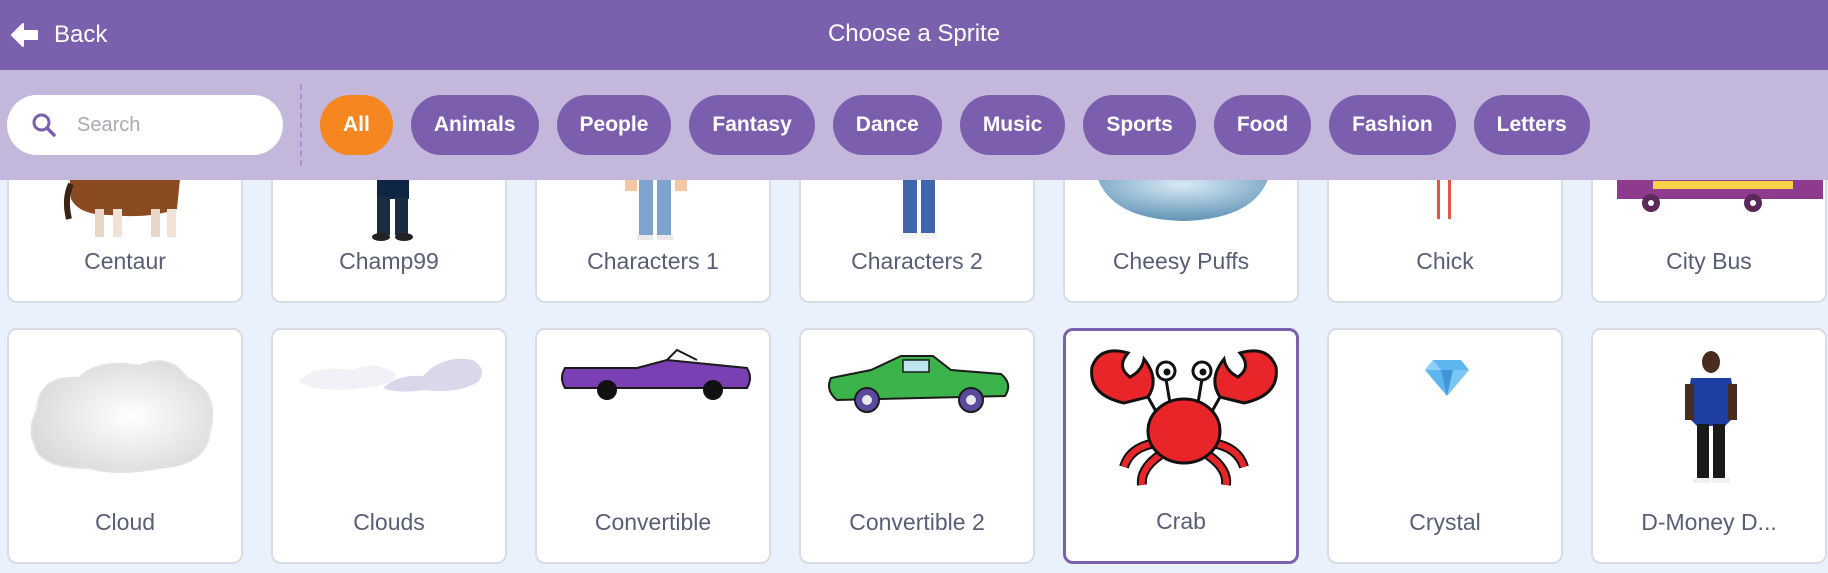  I want to click on tag-music: Music, so click(1012, 125).